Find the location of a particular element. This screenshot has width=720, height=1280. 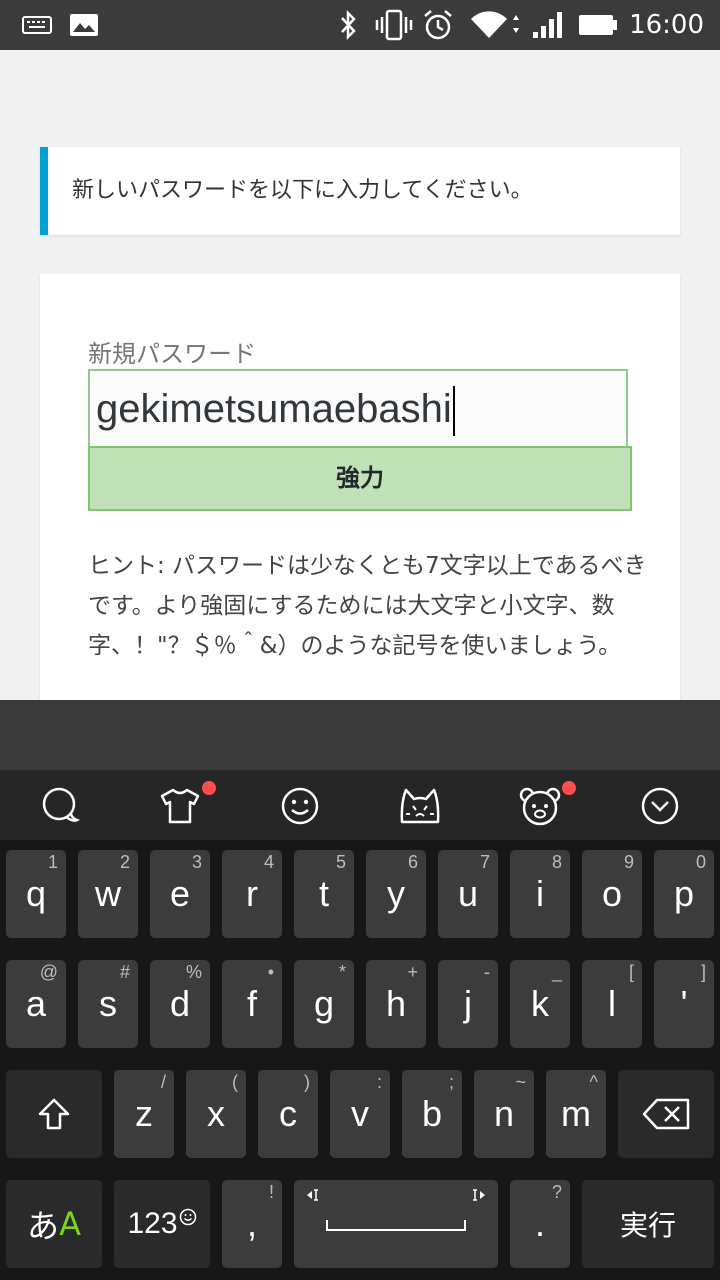

key-k: _ k is located at coordinates (540, 1004).